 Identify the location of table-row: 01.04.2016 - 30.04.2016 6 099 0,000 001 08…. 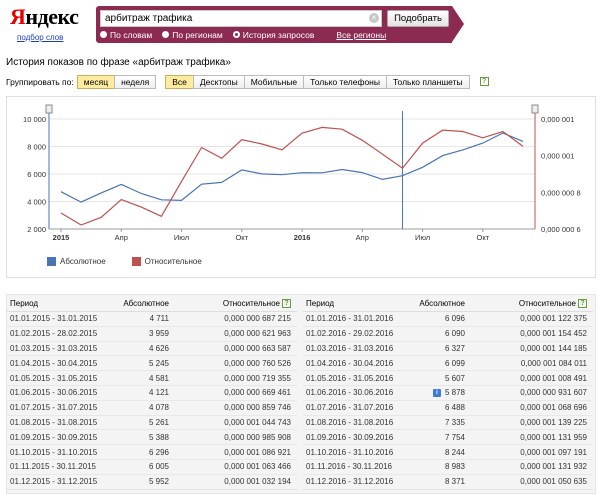
(448, 364).